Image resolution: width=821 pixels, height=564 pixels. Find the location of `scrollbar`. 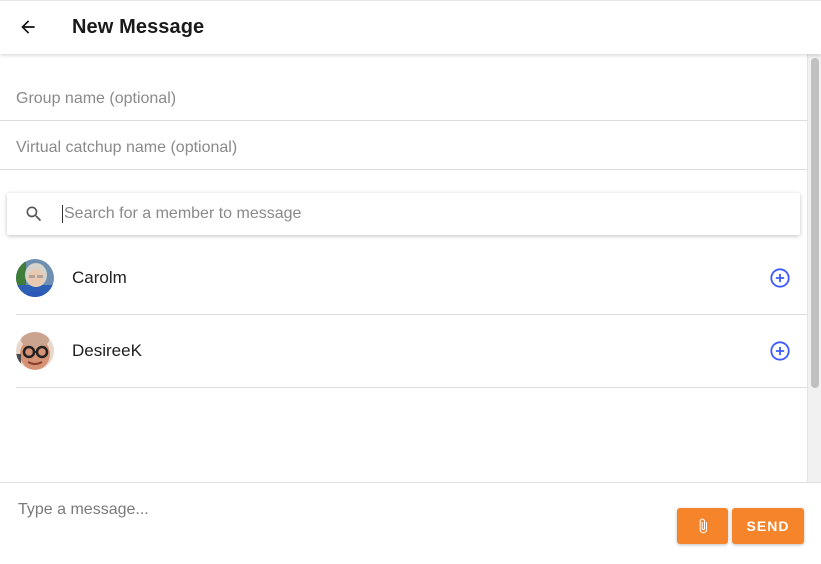

scrollbar is located at coordinates (814, 268).